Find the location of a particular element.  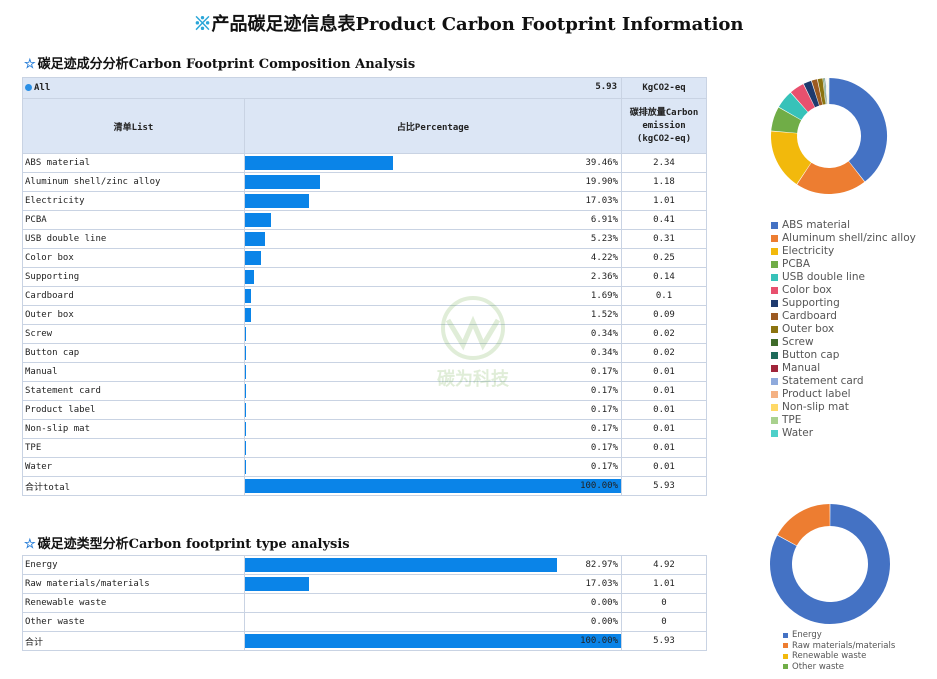

legend-item: TPE is located at coordinates (843, 420).